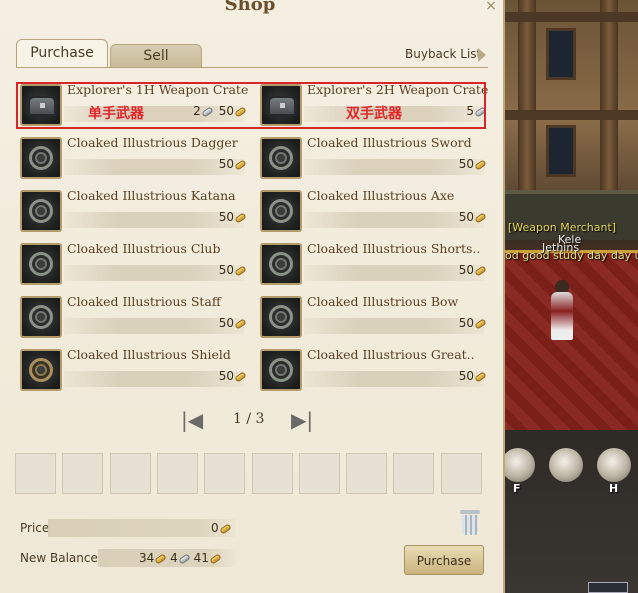 This screenshot has height=593, width=638. I want to click on balance-silver-amount: 4, so click(174, 558).